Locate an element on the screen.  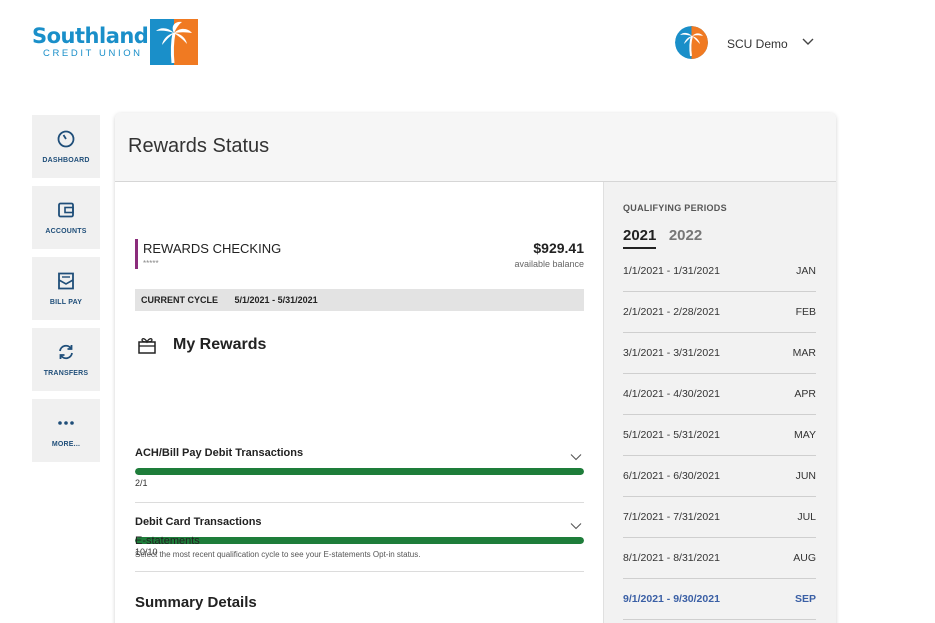
period-item: 7/1/2021 - 7/31/2021 JUL is located at coordinates (719, 517).